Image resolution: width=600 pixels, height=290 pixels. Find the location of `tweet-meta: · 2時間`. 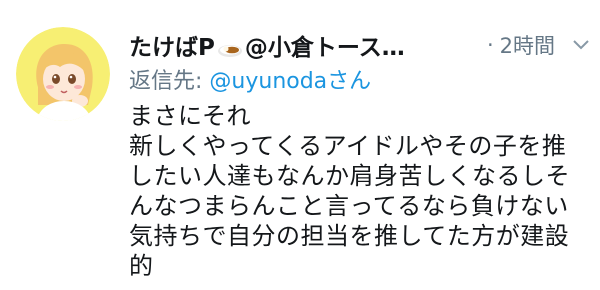

tweet-meta: · 2時間 is located at coordinates (538, 45).